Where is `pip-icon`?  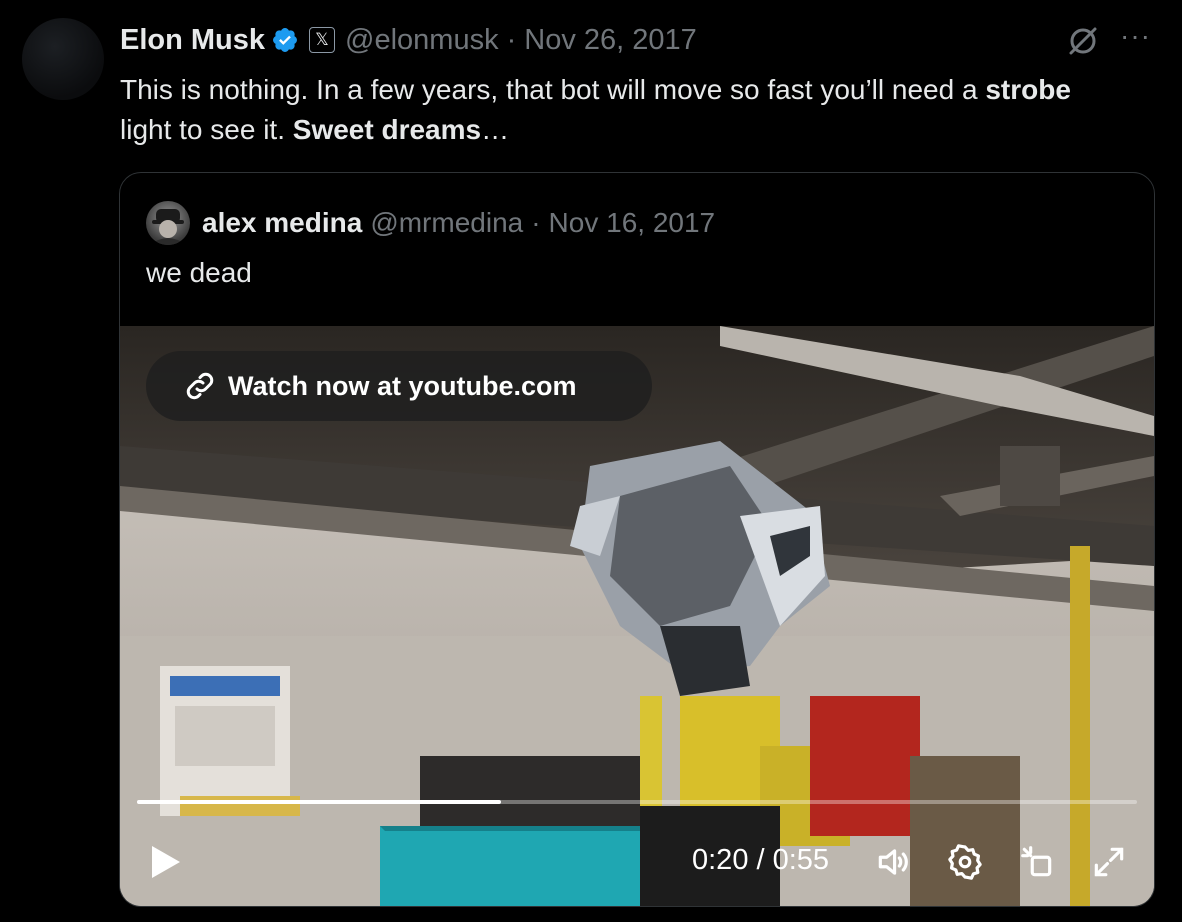
pip-icon is located at coordinates (1037, 862).